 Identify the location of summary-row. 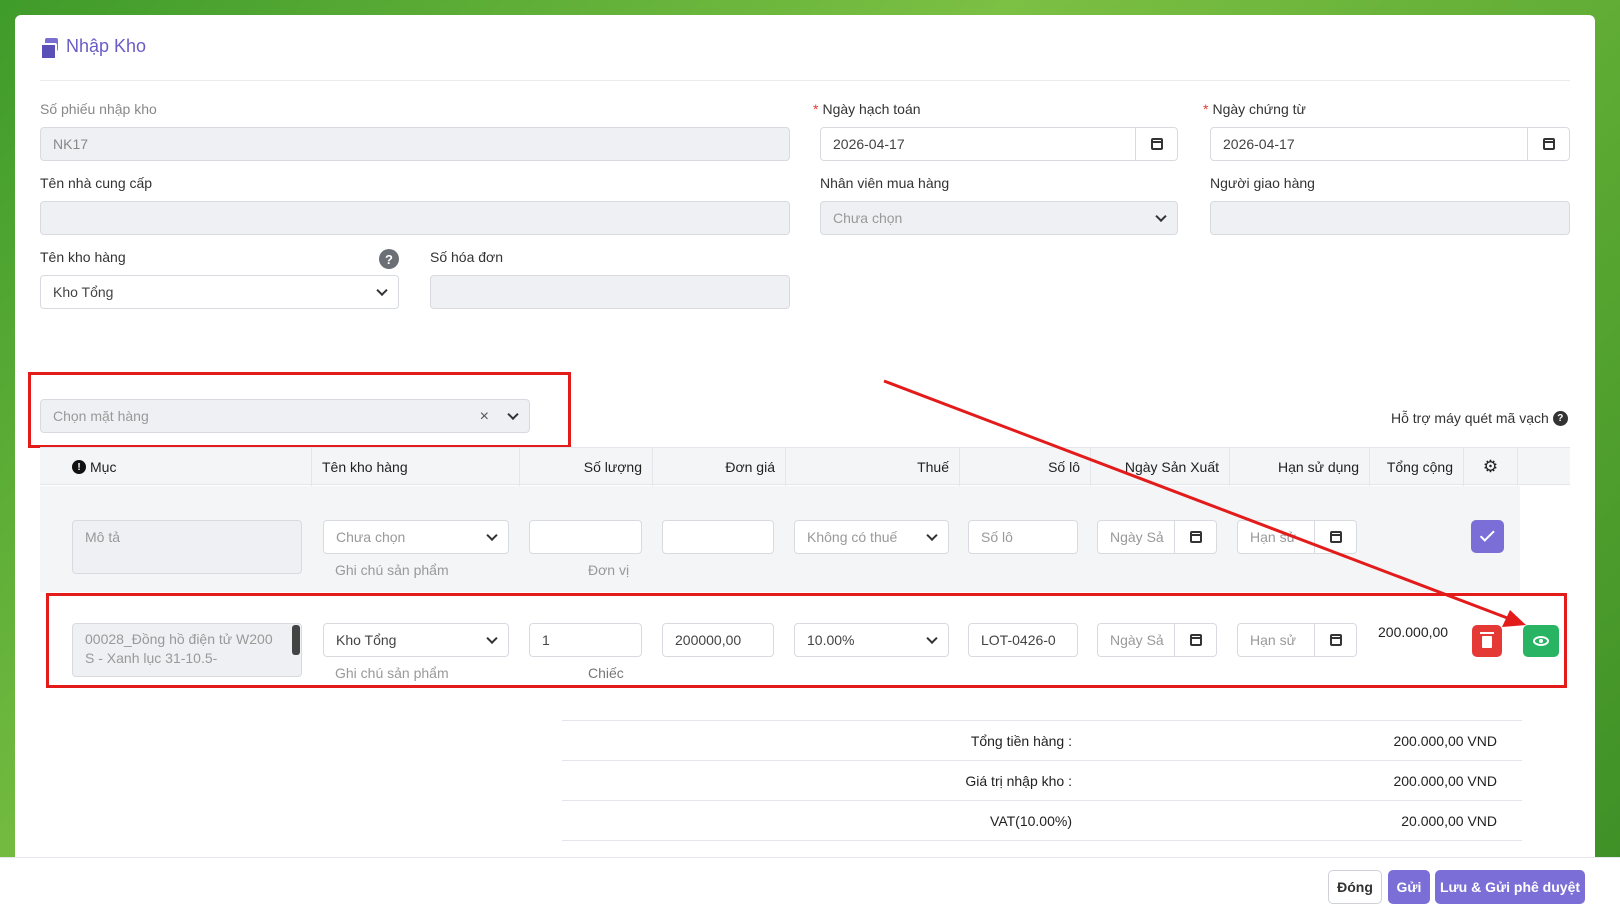
(1042, 848).